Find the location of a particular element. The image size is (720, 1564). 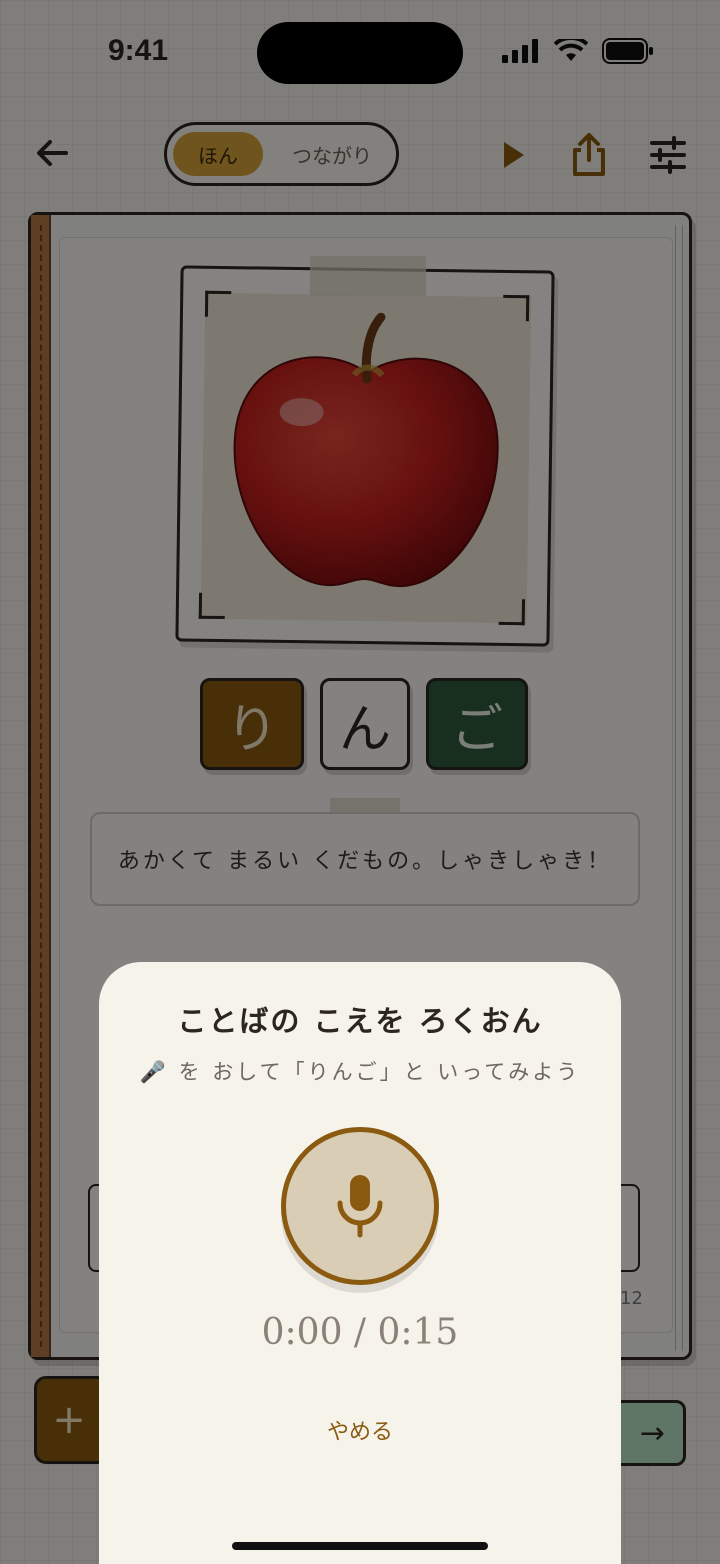

record-button is located at coordinates (360, 1206).